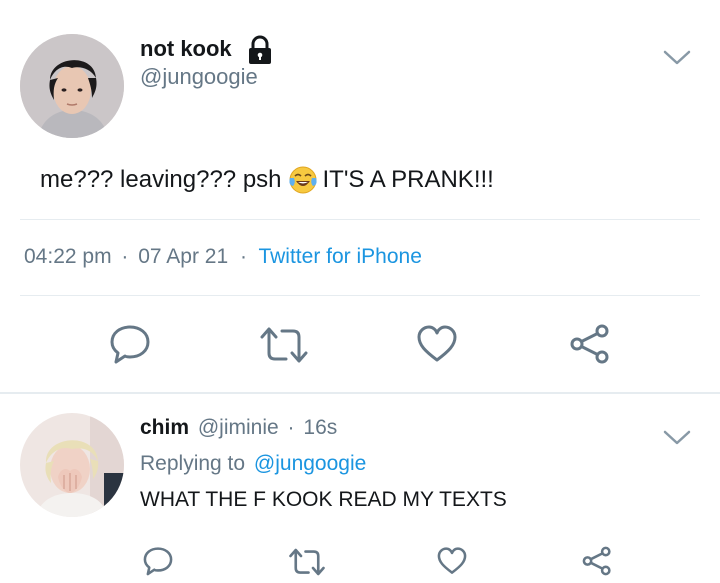 The image size is (720, 583). What do you see at coordinates (183, 256) in the screenshot?
I see `tweet-date: 07 Apr 21` at bounding box center [183, 256].